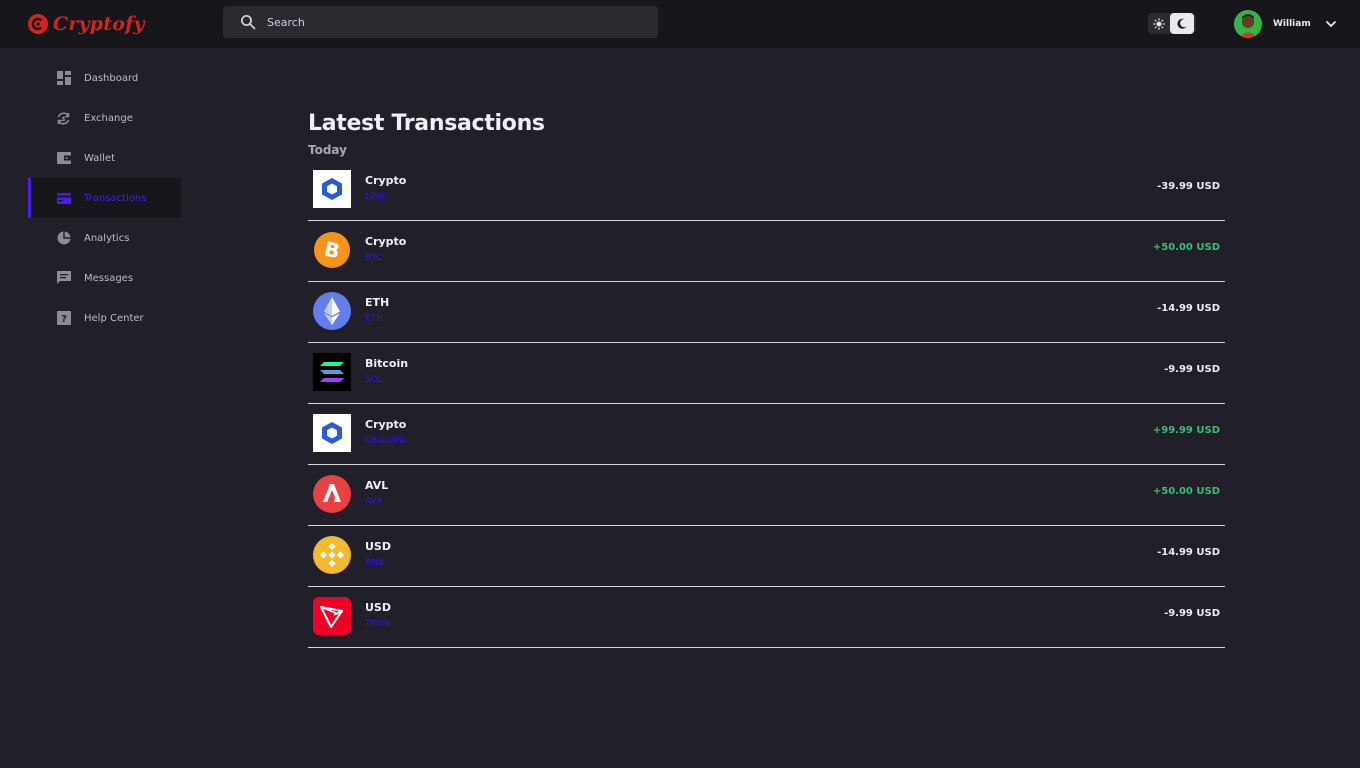 This screenshot has height=768, width=1360. What do you see at coordinates (332, 372) in the screenshot?
I see `solana-icon` at bounding box center [332, 372].